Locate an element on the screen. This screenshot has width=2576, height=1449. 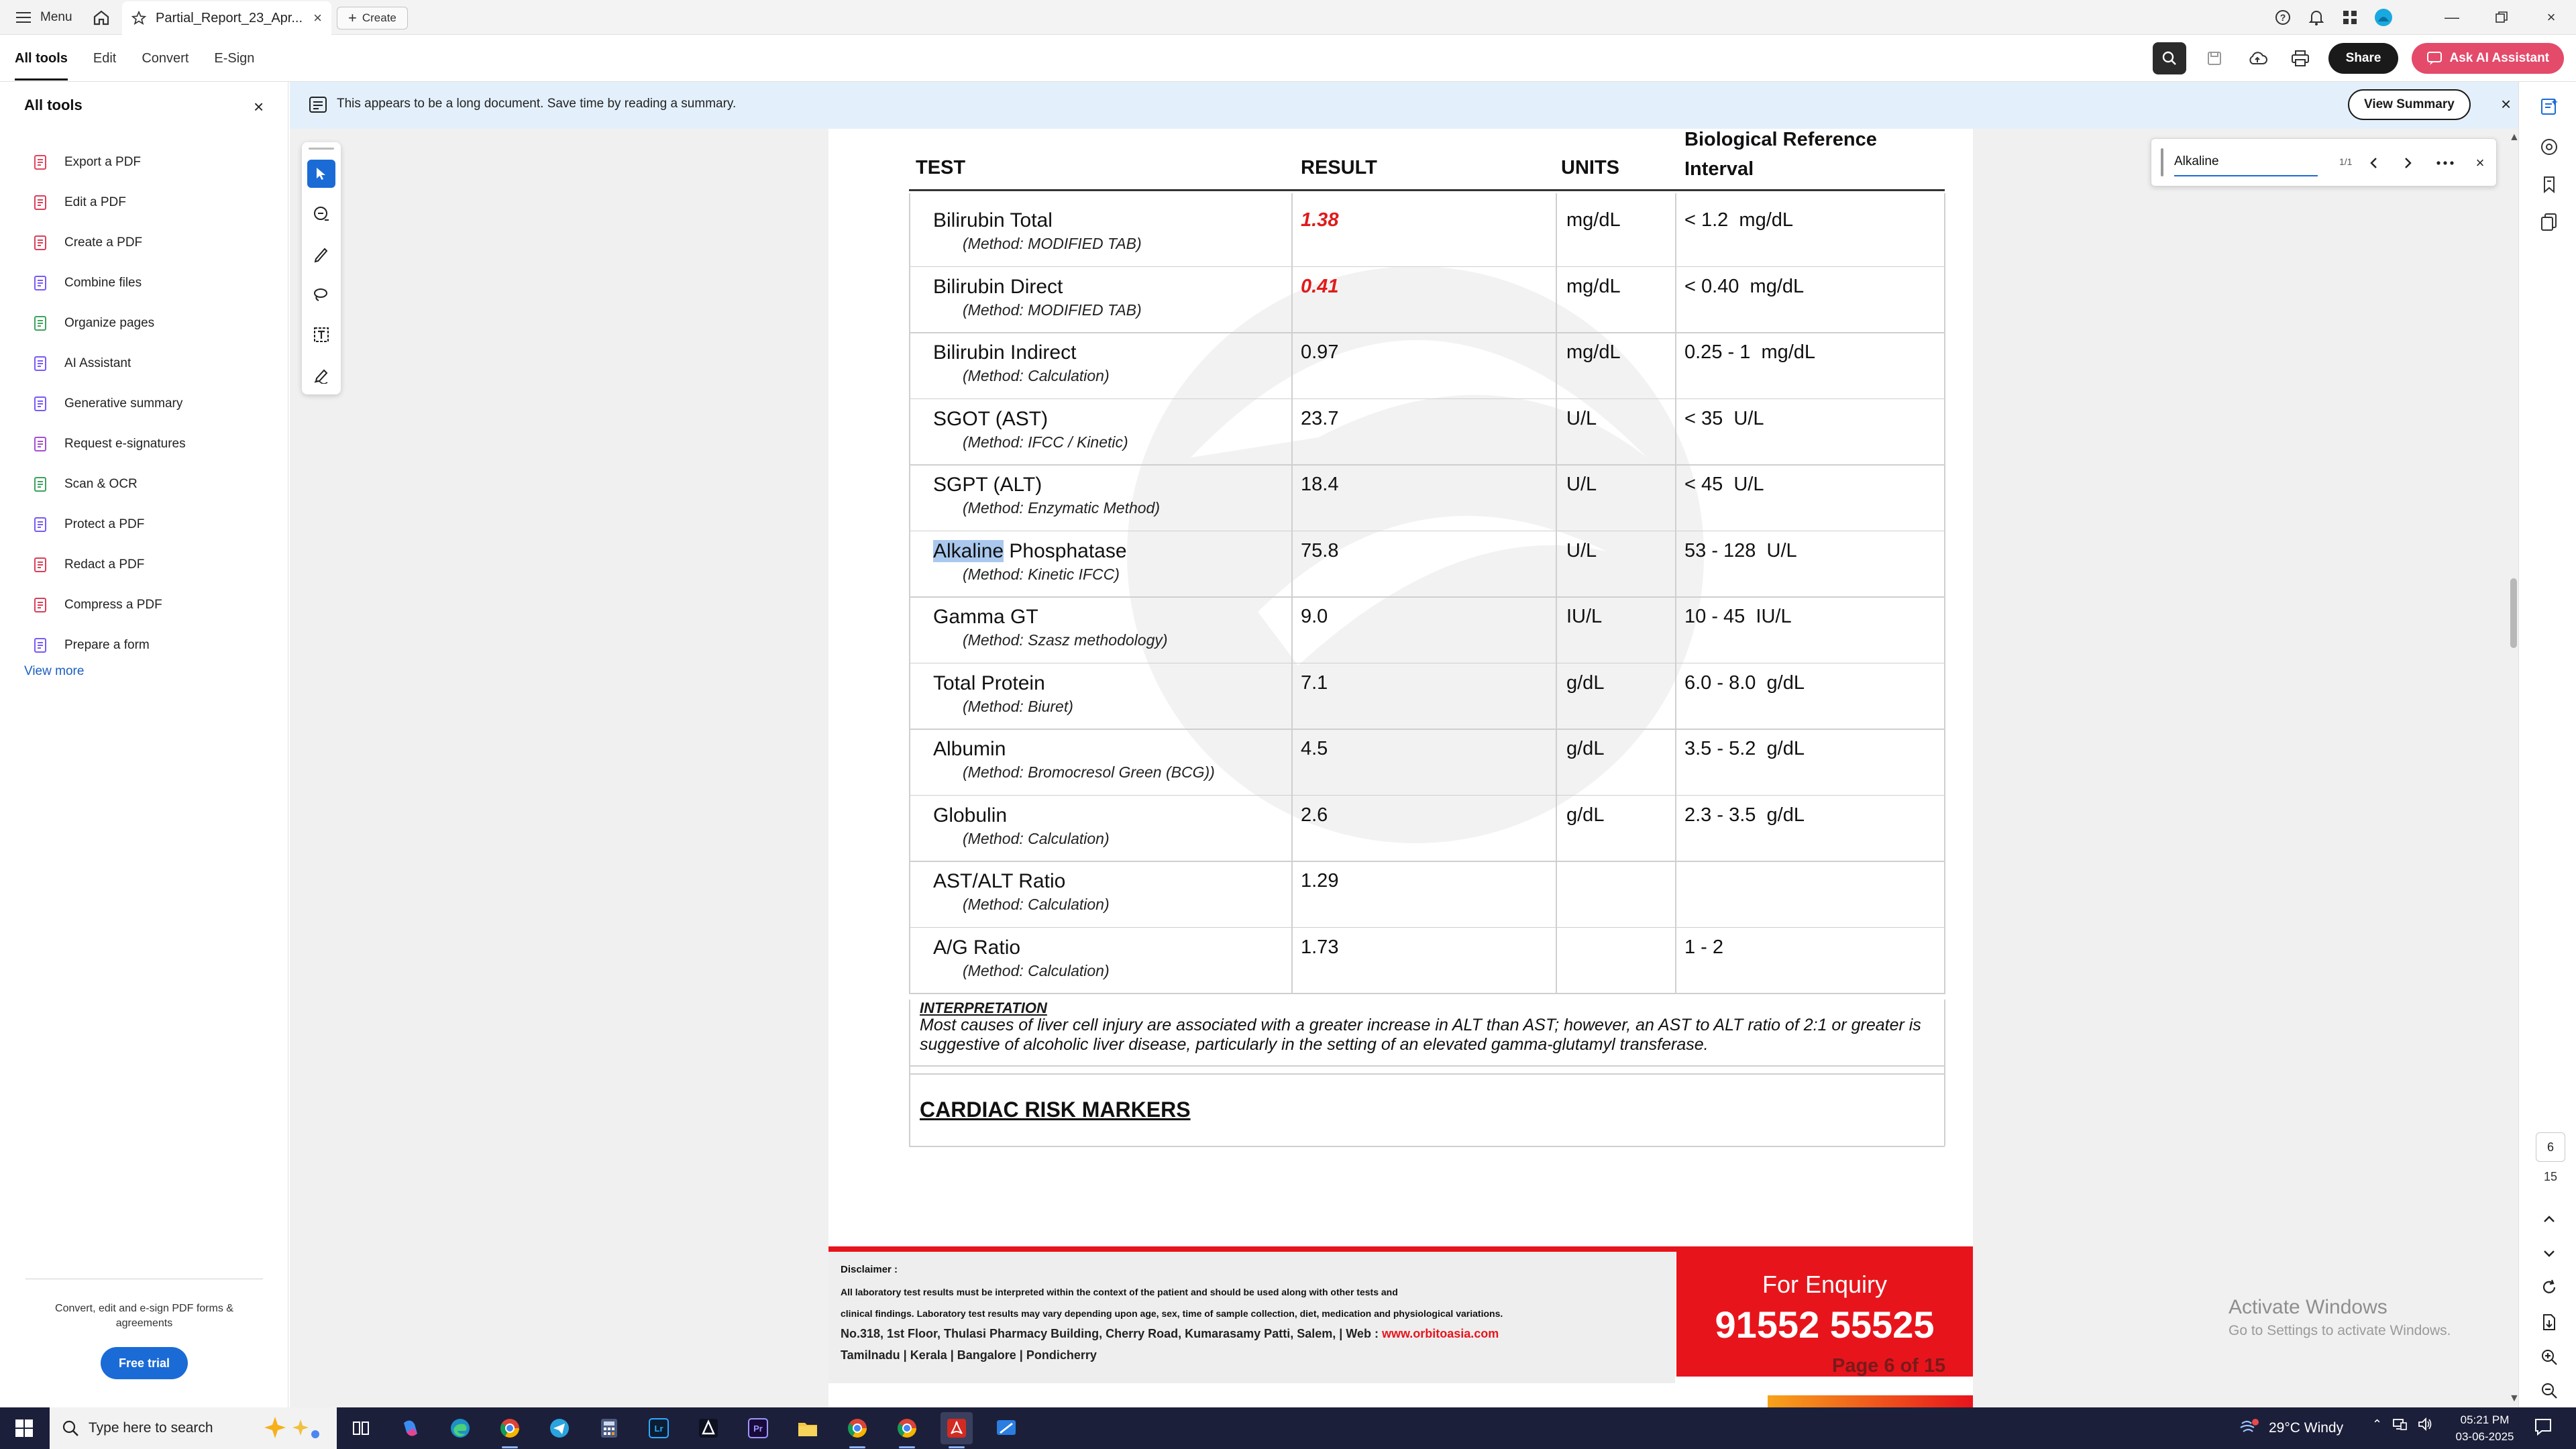
tool-item-redact-a-pdf: Redact a PDF is located at coordinates (153, 565).